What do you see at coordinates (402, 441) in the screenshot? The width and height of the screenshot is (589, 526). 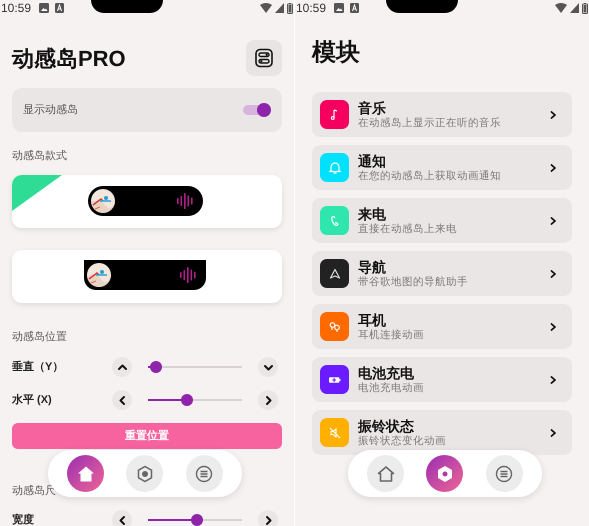 I see `module-description: 振铃状态变化动画` at bounding box center [402, 441].